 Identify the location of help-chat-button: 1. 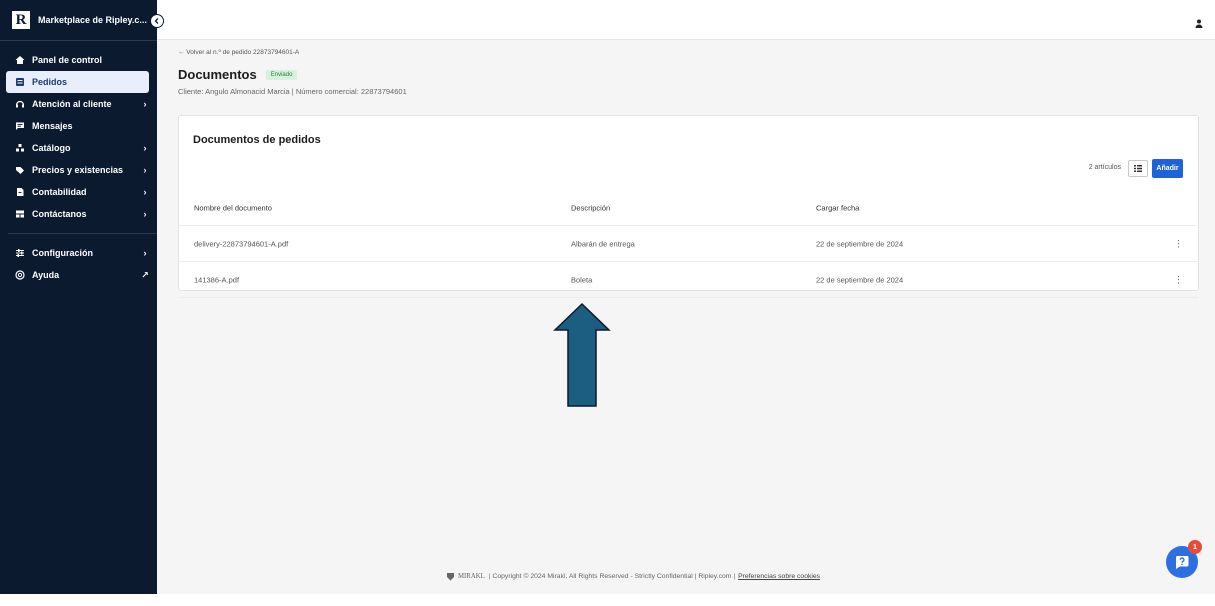
(1184, 559).